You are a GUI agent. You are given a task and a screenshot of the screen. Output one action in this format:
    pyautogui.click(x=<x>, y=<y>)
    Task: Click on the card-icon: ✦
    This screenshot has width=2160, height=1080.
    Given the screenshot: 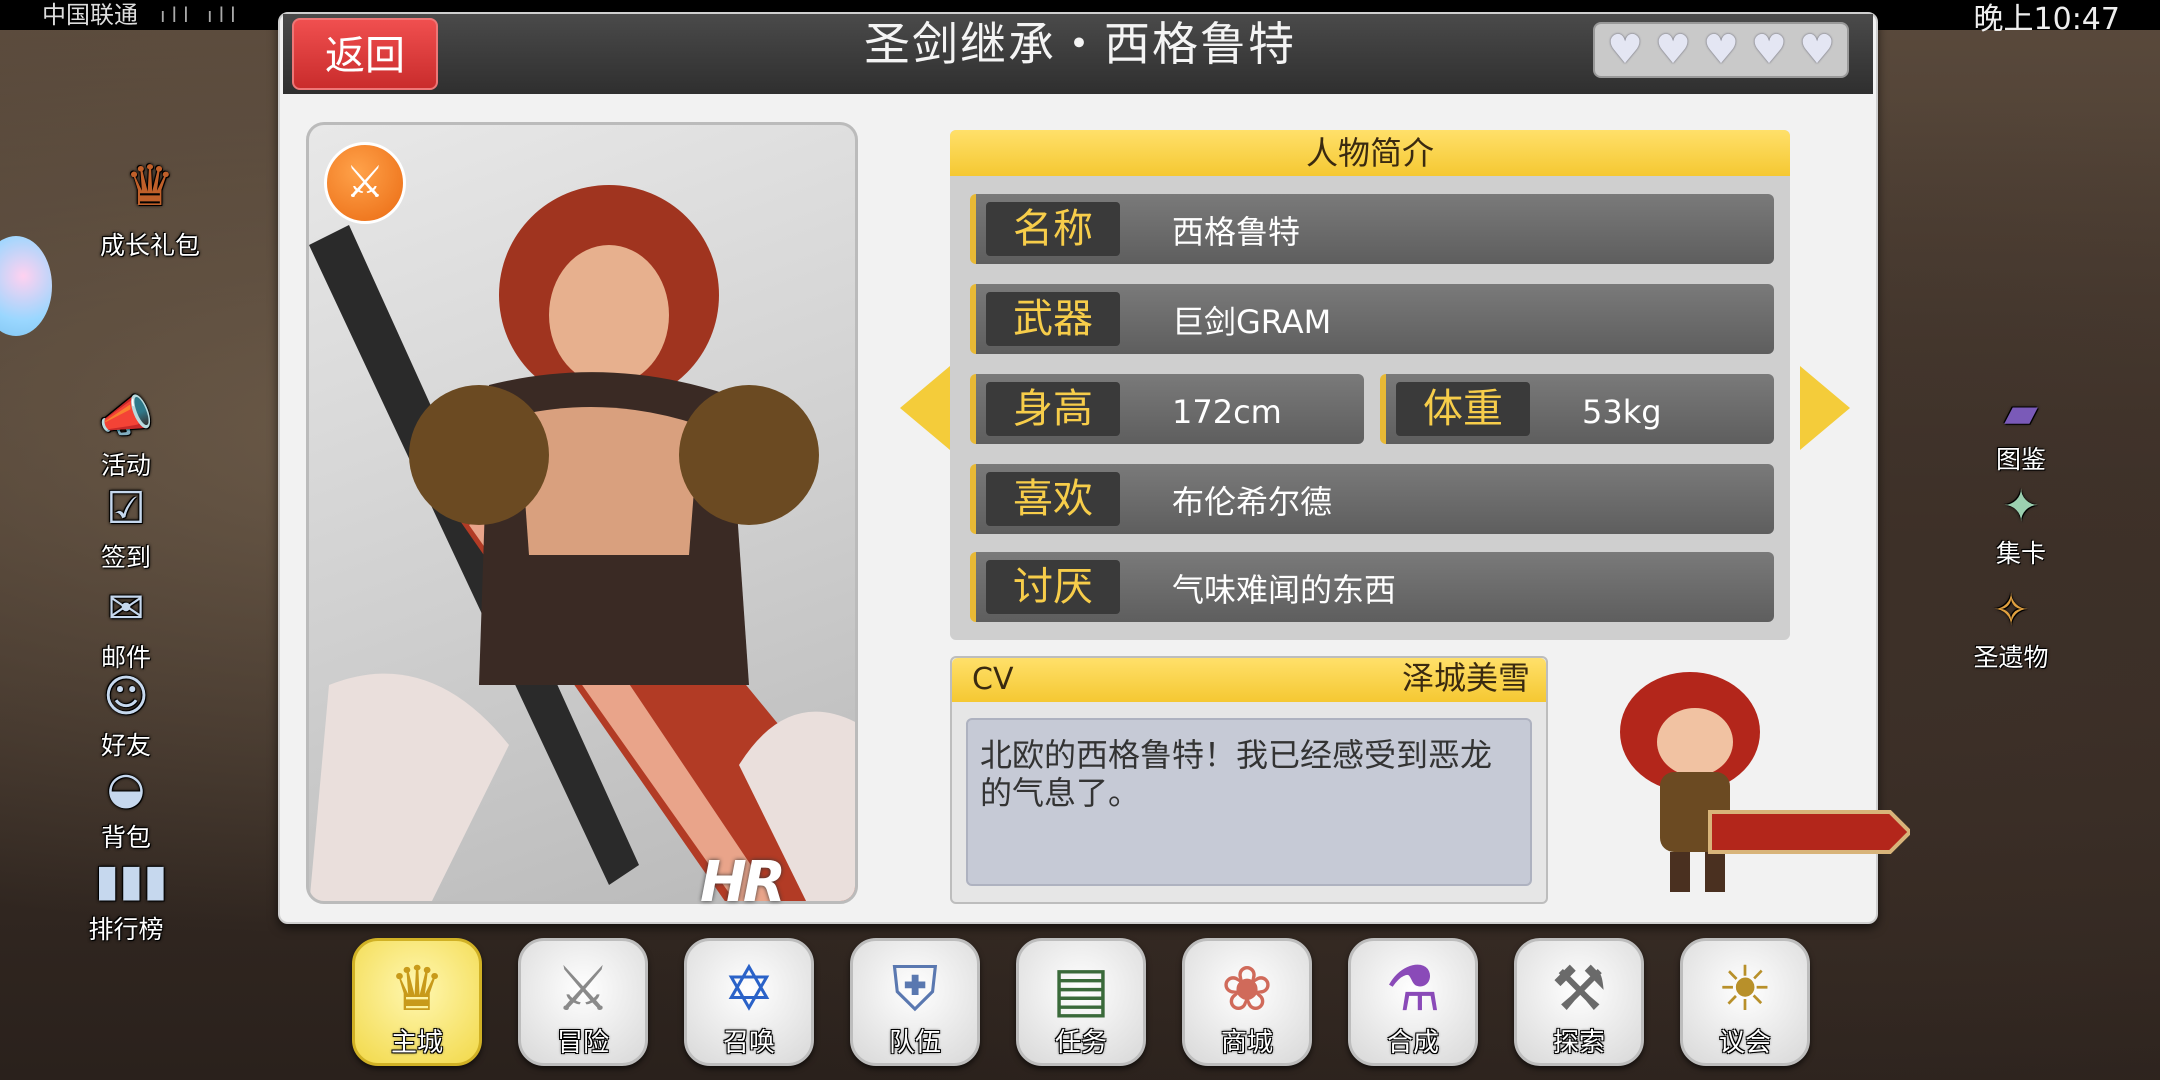 What is the action you would take?
    pyautogui.click(x=2021, y=506)
    